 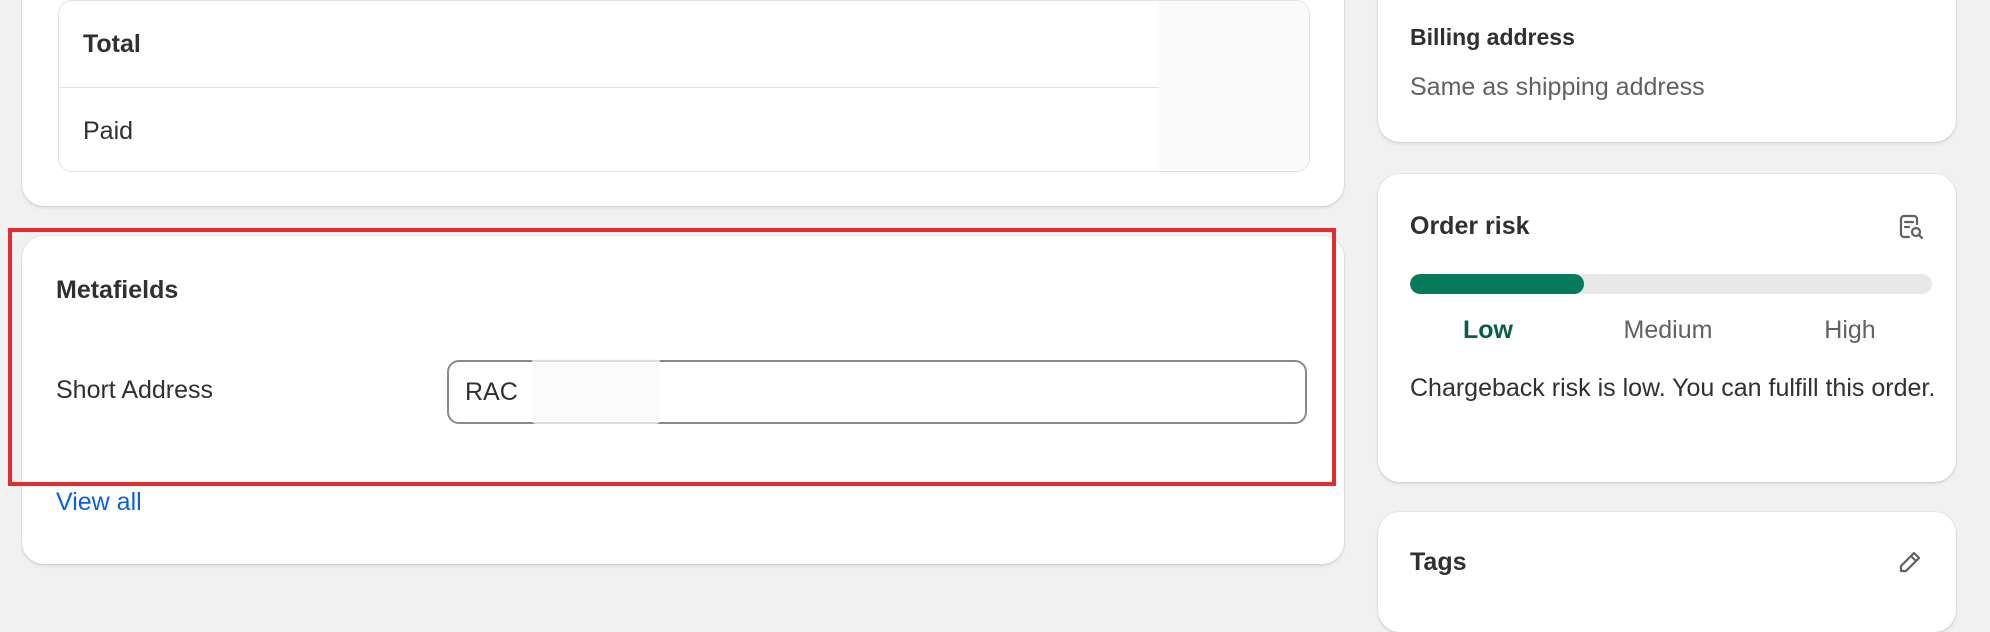 What do you see at coordinates (1488, 330) in the screenshot?
I see `risk-level-low: Low` at bounding box center [1488, 330].